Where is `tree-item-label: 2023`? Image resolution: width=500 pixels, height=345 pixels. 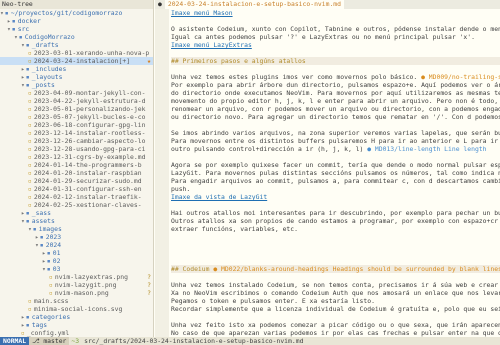
tree-item-label: 2023 is located at coordinates (53, 237).